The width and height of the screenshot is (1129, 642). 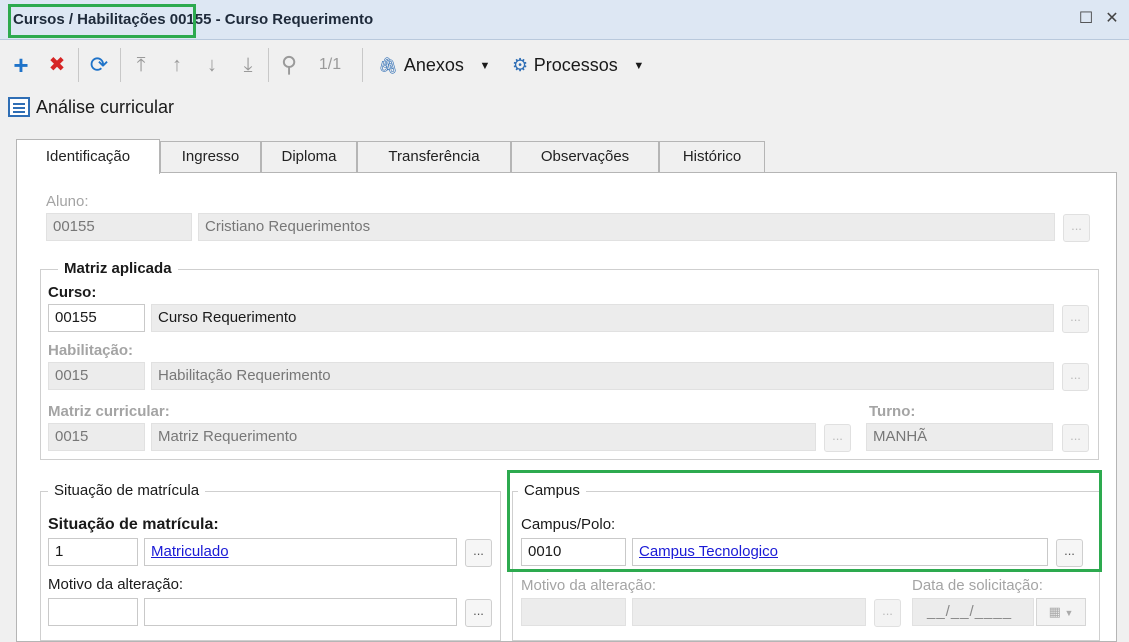 What do you see at coordinates (483, 437) in the screenshot?
I see `curricular-matrix-name-field: Matriz Requerimento` at bounding box center [483, 437].